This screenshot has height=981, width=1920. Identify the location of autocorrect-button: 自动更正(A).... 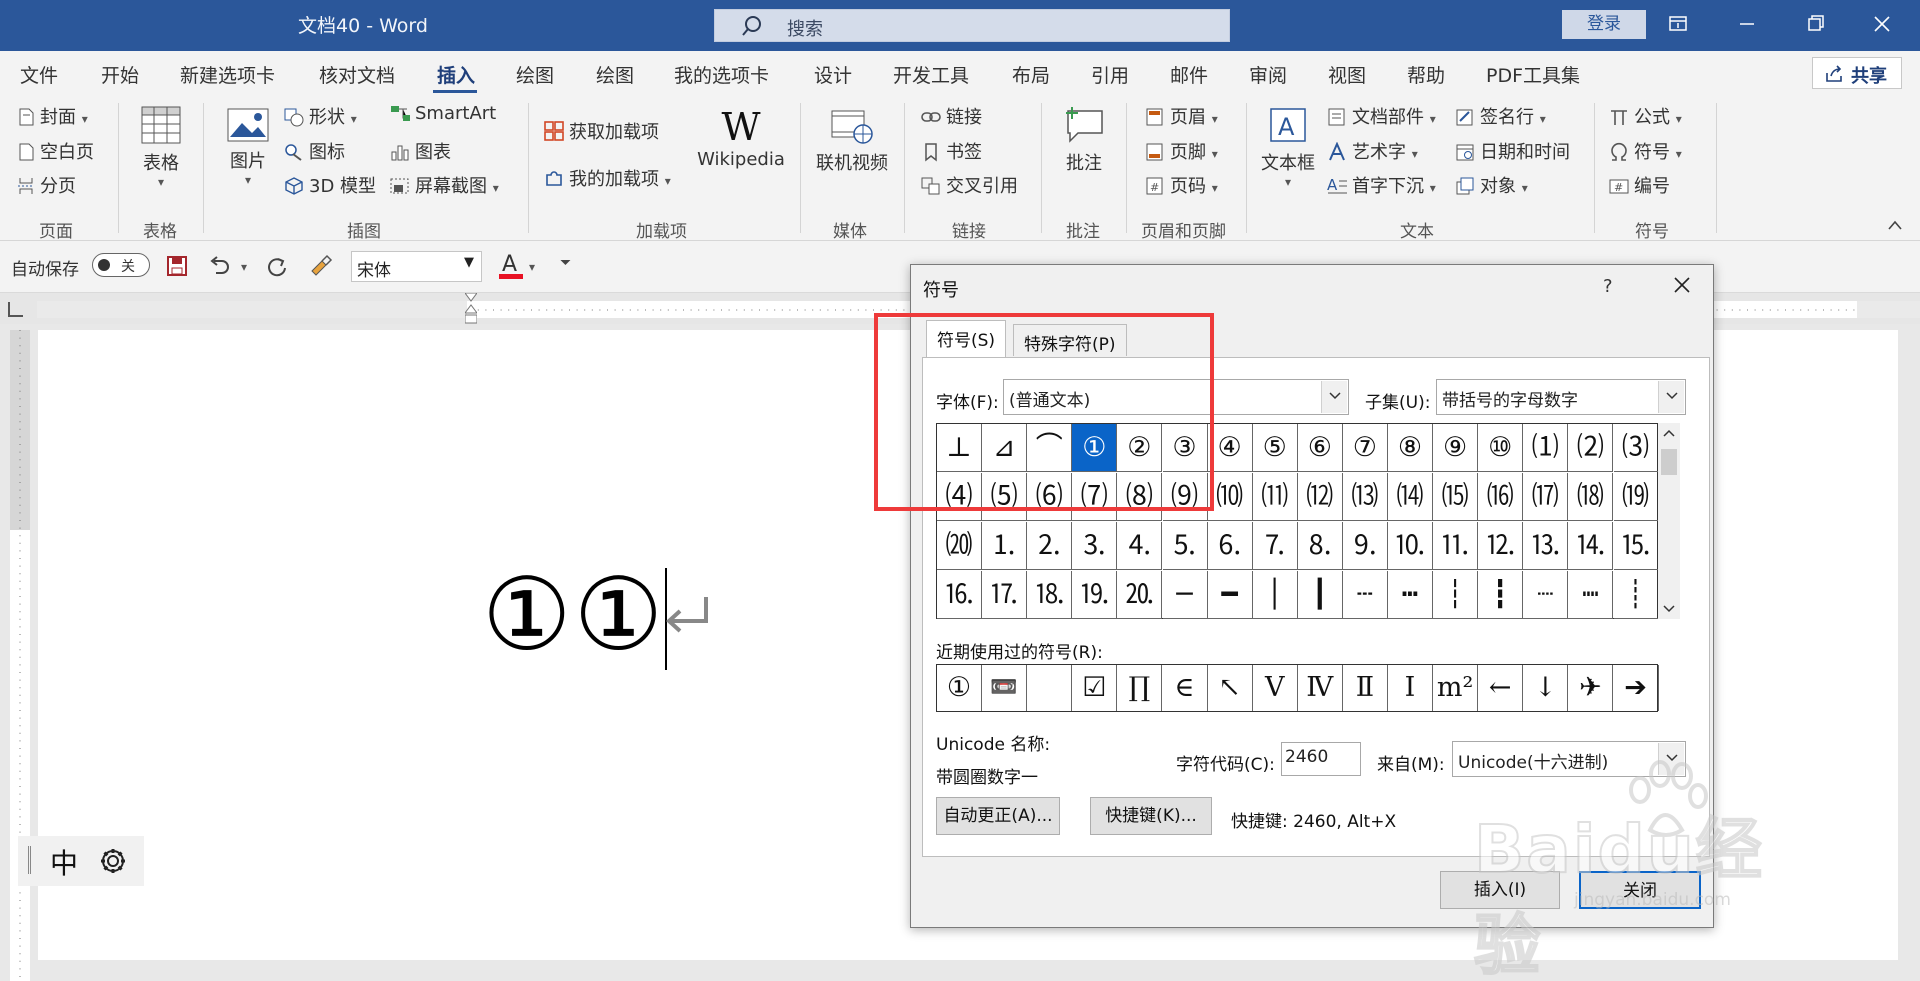
(998, 816).